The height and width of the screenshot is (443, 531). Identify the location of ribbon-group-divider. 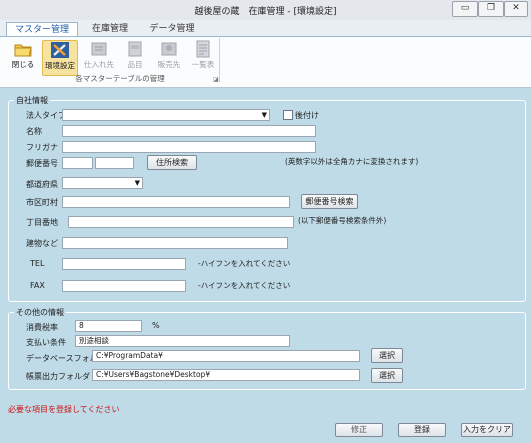
(219, 60).